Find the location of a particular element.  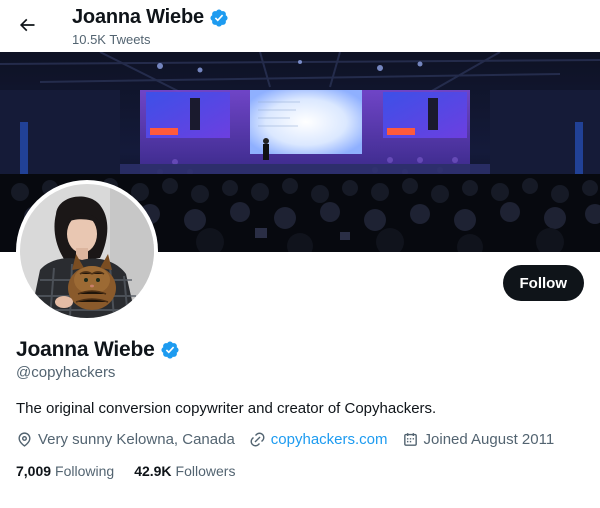

avatar-frame is located at coordinates (87, 251).